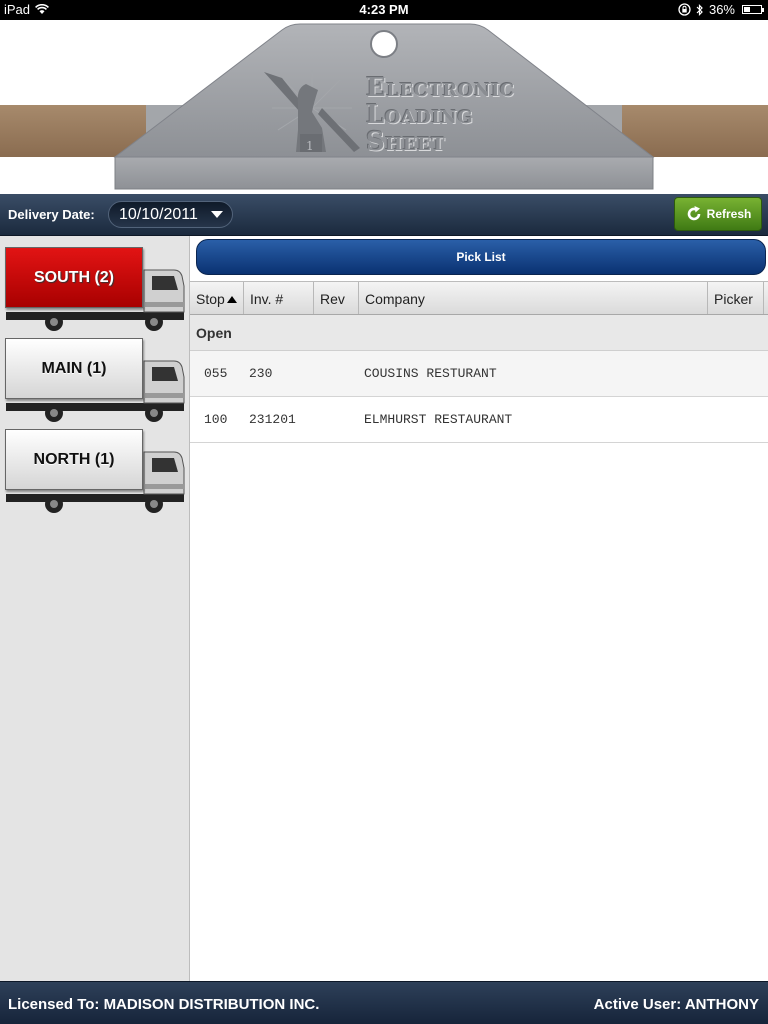  What do you see at coordinates (384, 215) in the screenshot?
I see `delivery-toolbar: Delivery Date: 10/10/2011` at bounding box center [384, 215].